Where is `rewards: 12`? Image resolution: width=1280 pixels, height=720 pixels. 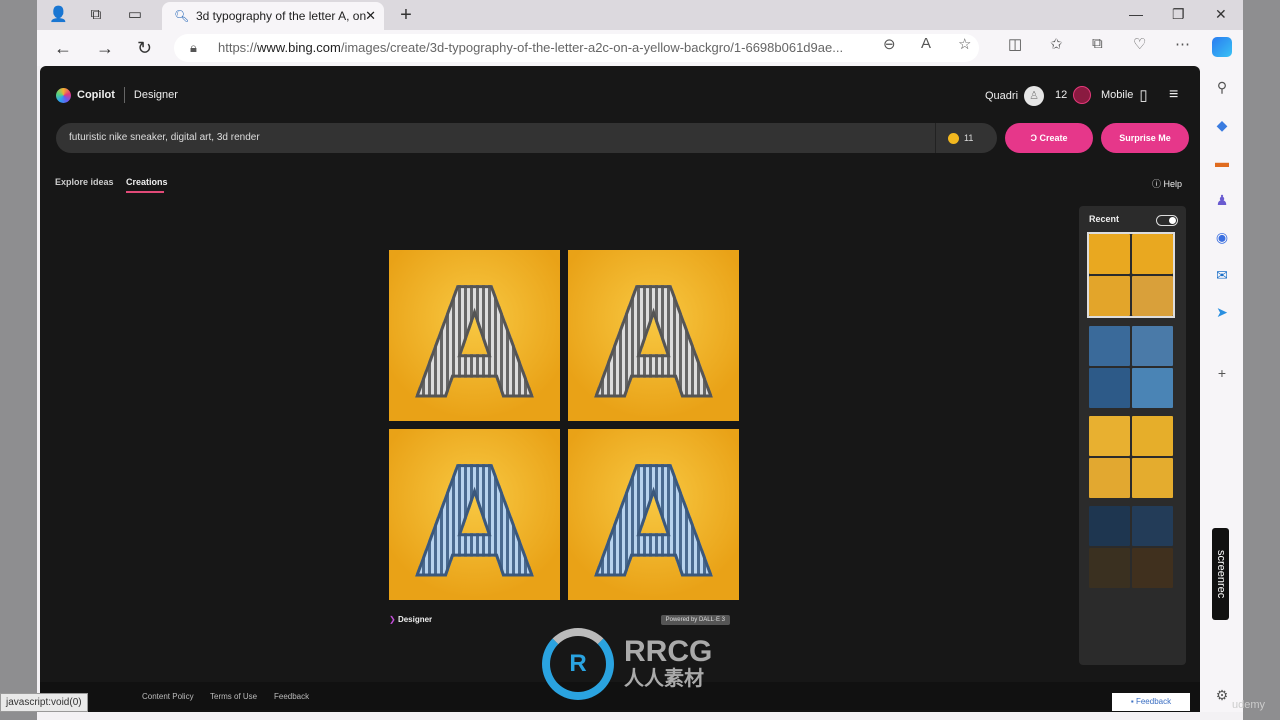 rewards: 12 is located at coordinates (1073, 95).